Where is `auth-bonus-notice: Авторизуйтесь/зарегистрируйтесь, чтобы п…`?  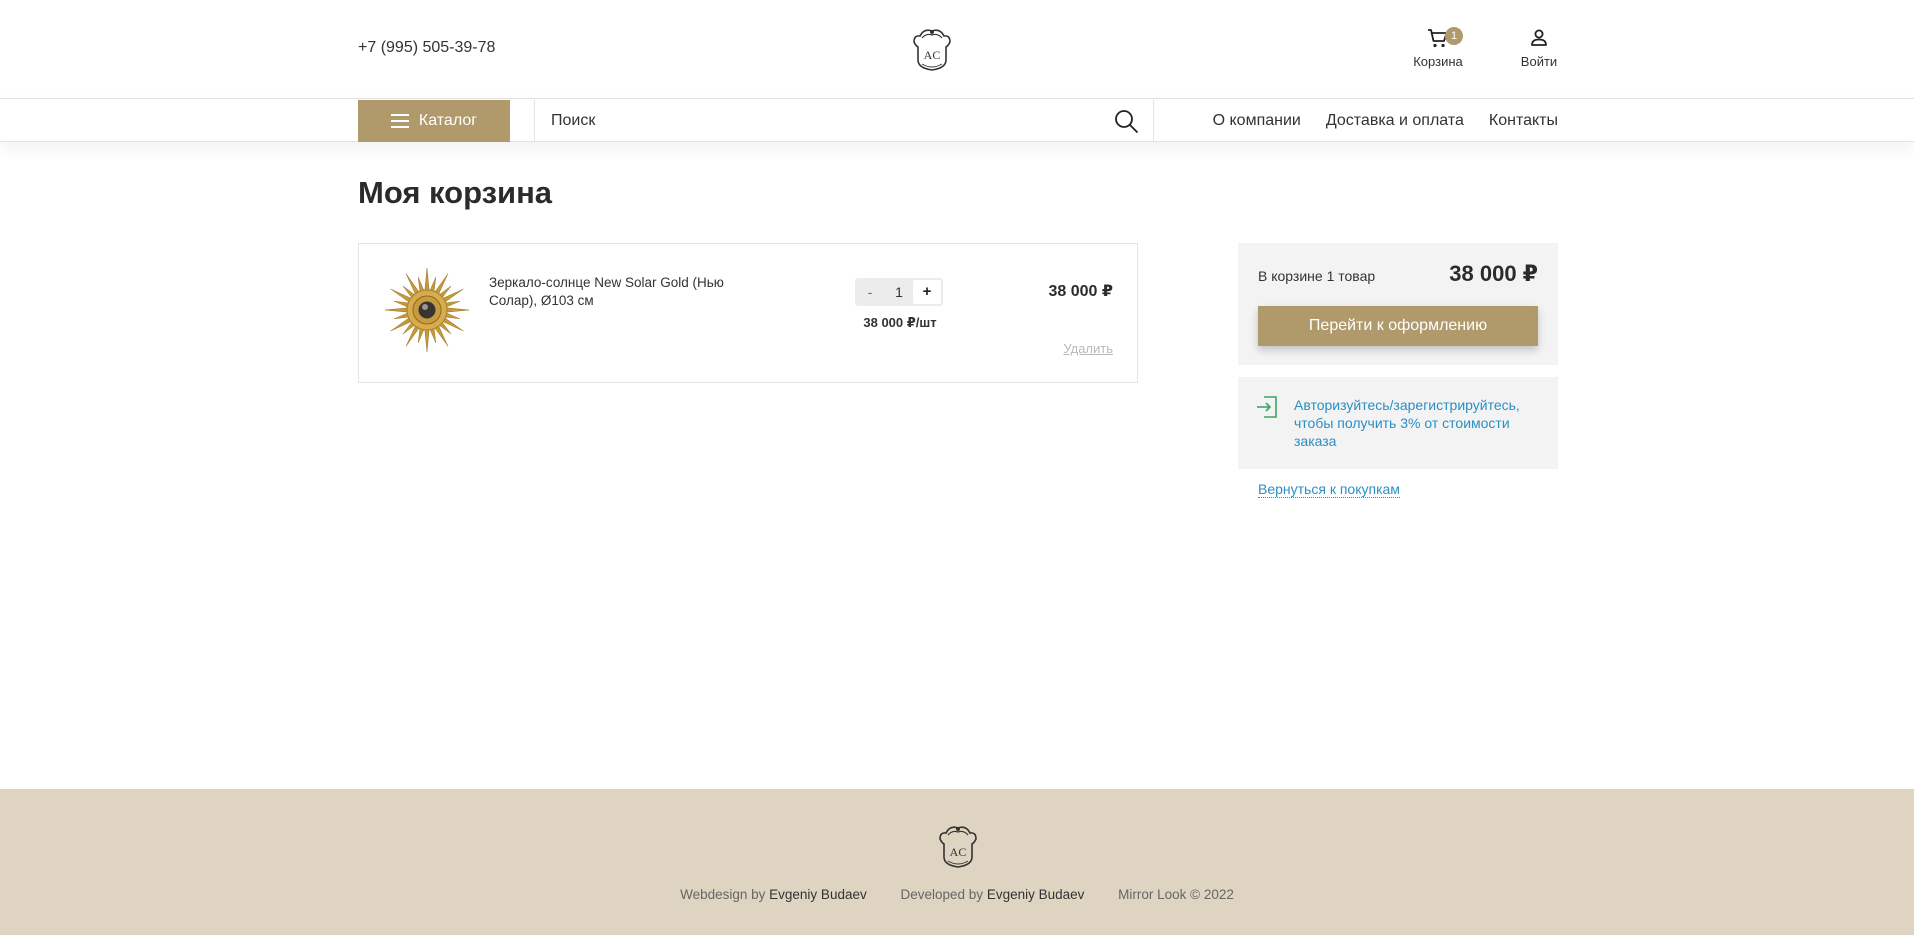 auth-bonus-notice: Авторизуйтесь/зарегистрируйтесь, чтобы п… is located at coordinates (1398, 423).